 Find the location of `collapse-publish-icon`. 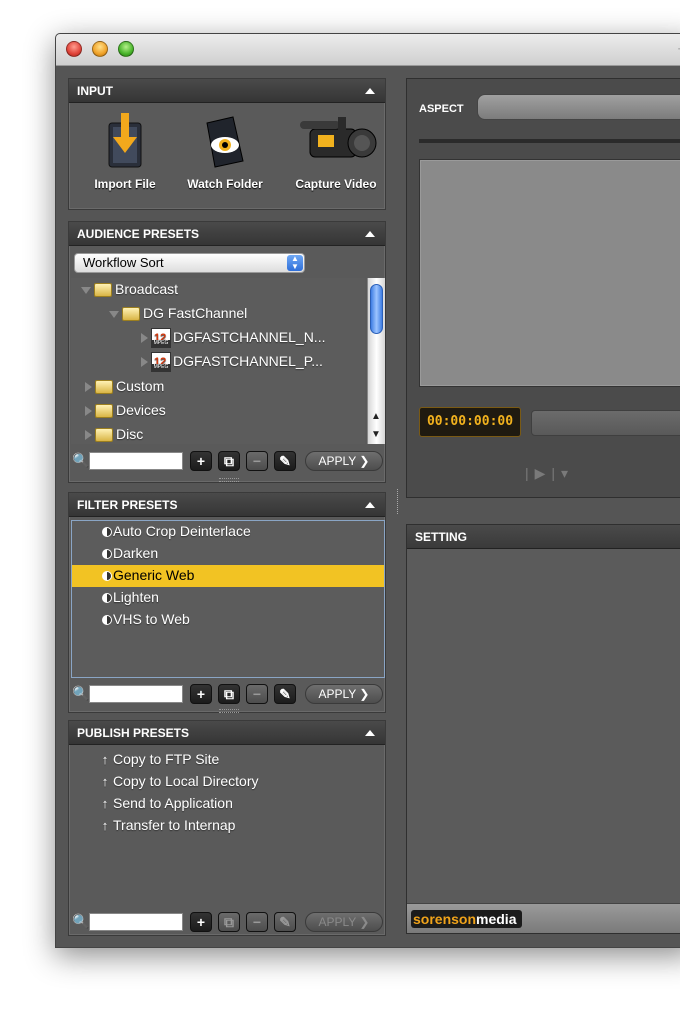

collapse-publish-icon is located at coordinates (370, 733).